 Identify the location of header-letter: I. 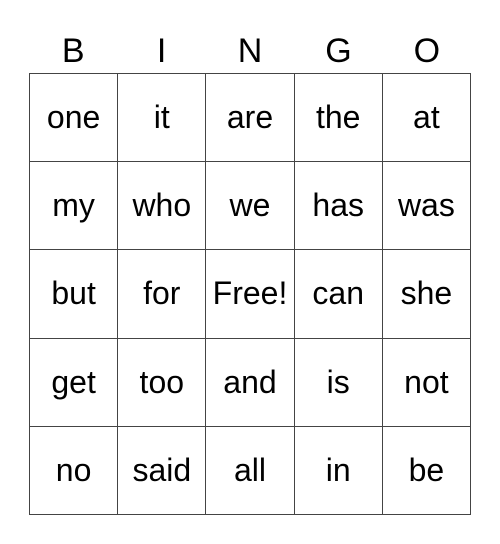
(161, 51).